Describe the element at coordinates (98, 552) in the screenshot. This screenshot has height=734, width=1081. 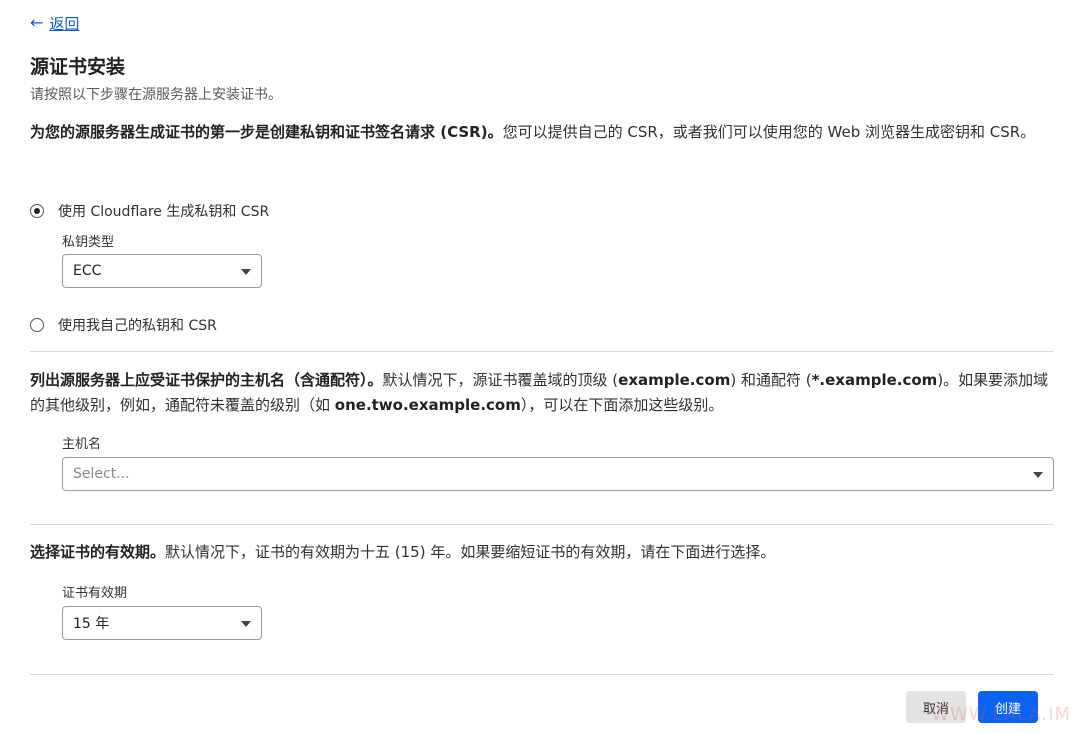
I see `validity-intro-bold: 选择证书的有效期。` at that location.